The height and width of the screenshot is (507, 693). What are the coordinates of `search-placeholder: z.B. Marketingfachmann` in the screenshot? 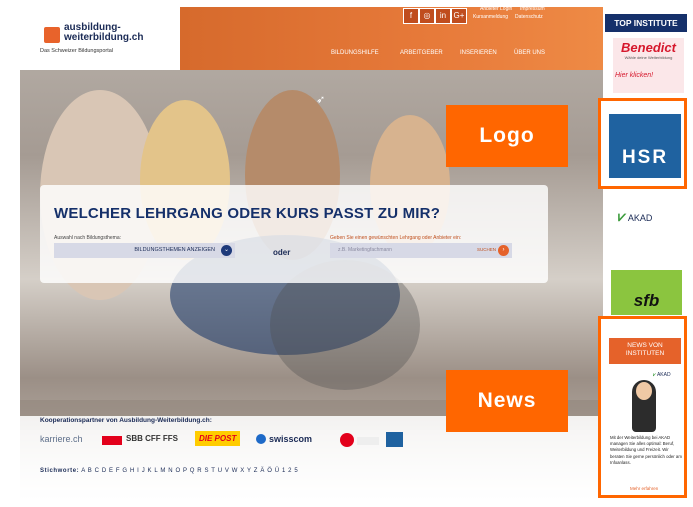 It's located at (365, 250).